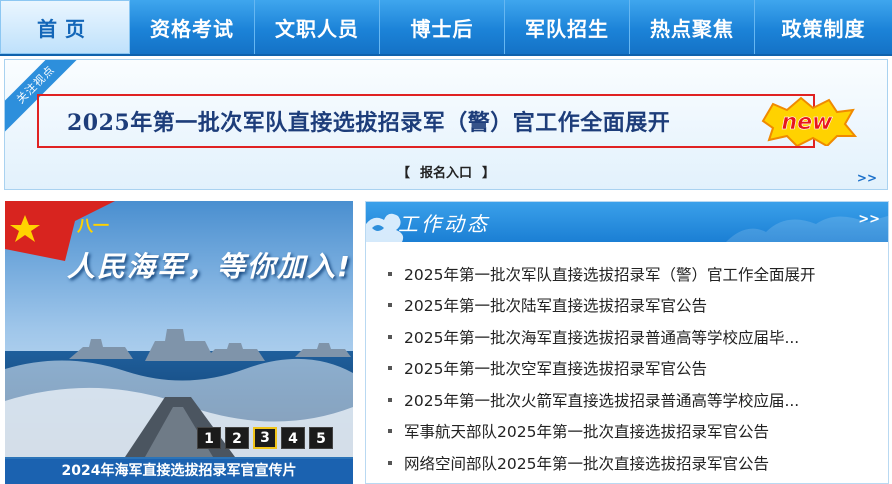 This screenshot has height=484, width=892. Describe the element at coordinates (627, 222) in the screenshot. I see `news-panel-header: 工作动态 >>` at that location.